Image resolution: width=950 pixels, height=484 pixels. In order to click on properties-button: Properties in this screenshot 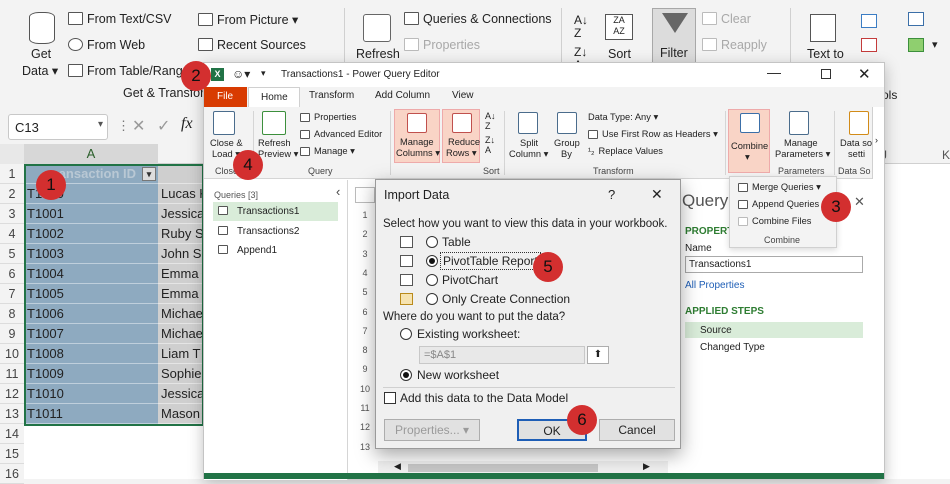, I will do `click(442, 45)`.